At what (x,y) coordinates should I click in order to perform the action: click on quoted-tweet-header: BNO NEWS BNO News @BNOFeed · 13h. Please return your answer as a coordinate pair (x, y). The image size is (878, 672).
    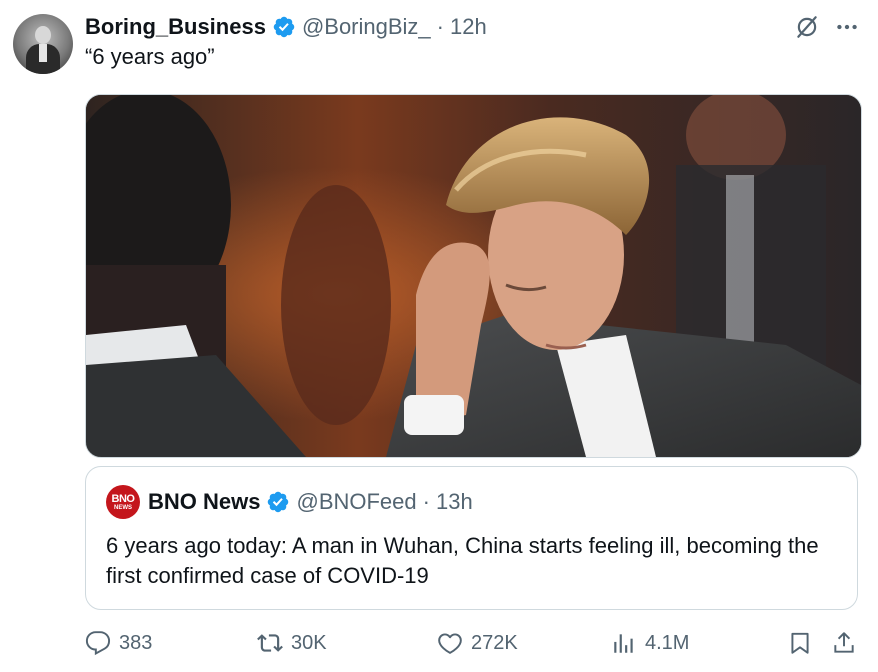
    Looking at the image, I should click on (289, 502).